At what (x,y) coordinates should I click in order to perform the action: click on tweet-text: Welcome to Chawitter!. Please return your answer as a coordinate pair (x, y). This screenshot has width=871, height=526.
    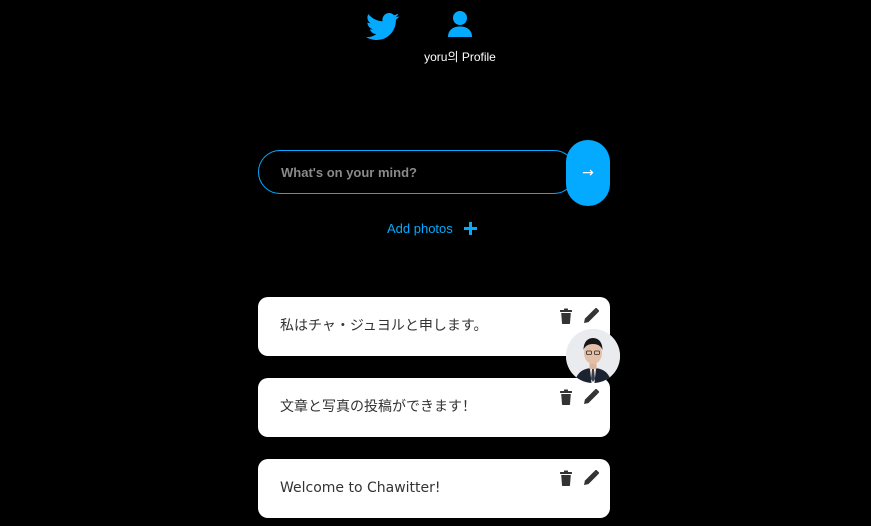
    Looking at the image, I should click on (360, 488).